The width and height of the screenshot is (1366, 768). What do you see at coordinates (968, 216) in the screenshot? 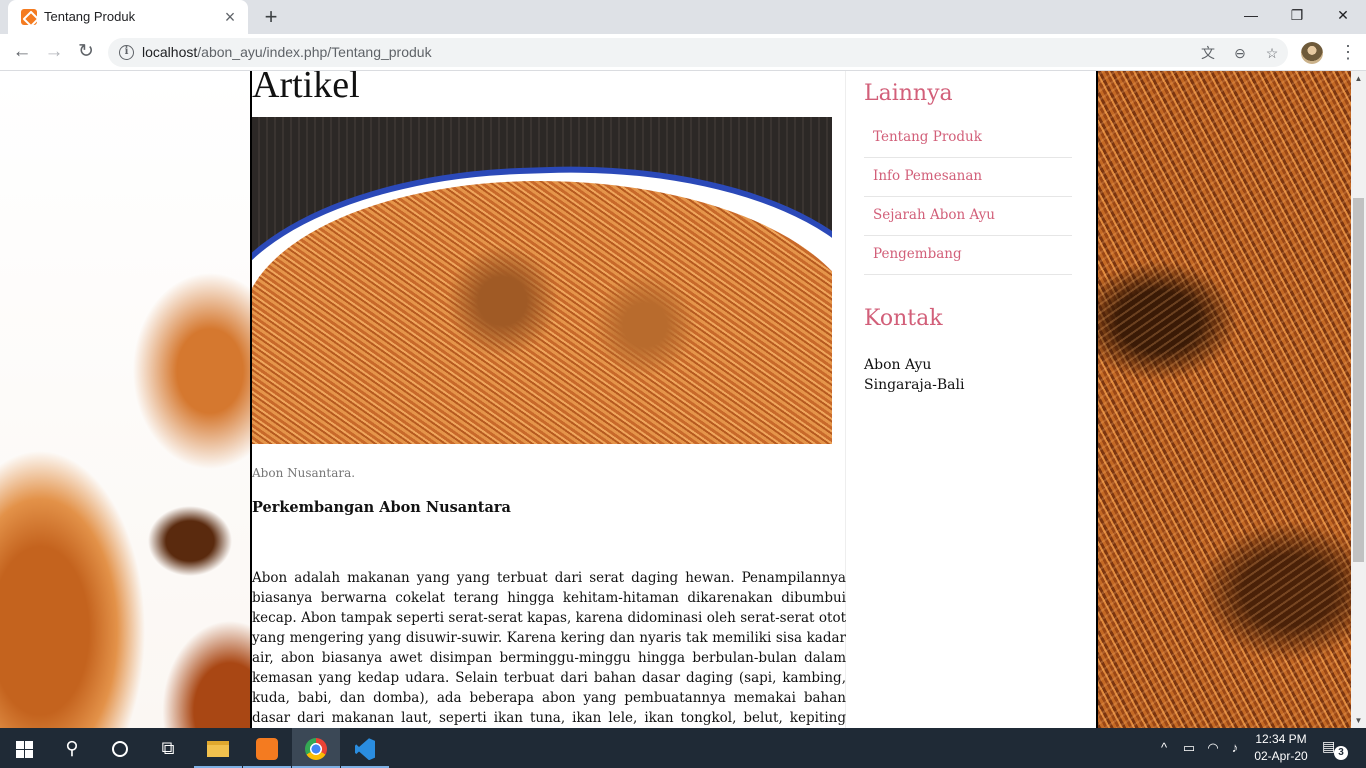
I see `sidebar-item-sejarah-abon-ayu: Sejarah Abon Ayu` at bounding box center [968, 216].